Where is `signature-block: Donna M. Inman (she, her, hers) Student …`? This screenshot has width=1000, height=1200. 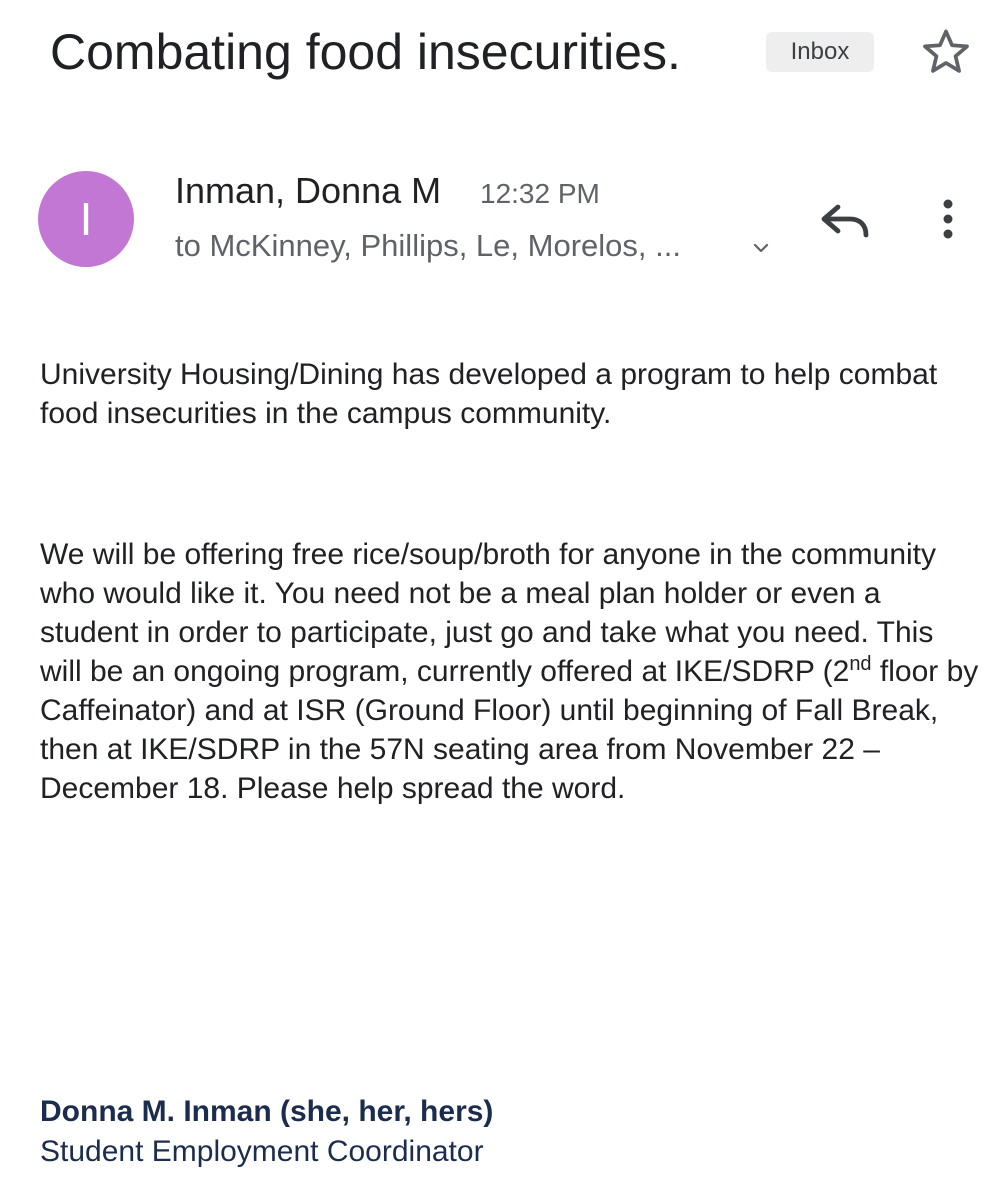
signature-block: Donna M. Inman (she, her, hers) Student … is located at coordinates (510, 1132).